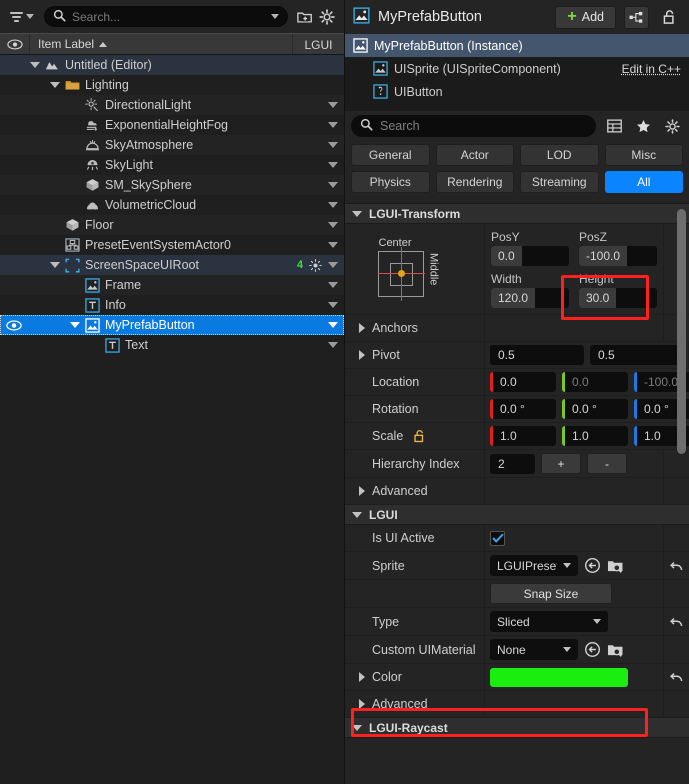 The image size is (689, 784). What do you see at coordinates (651, 69) in the screenshot?
I see `edit-in-cpp-link: Edit in C++` at bounding box center [651, 69].